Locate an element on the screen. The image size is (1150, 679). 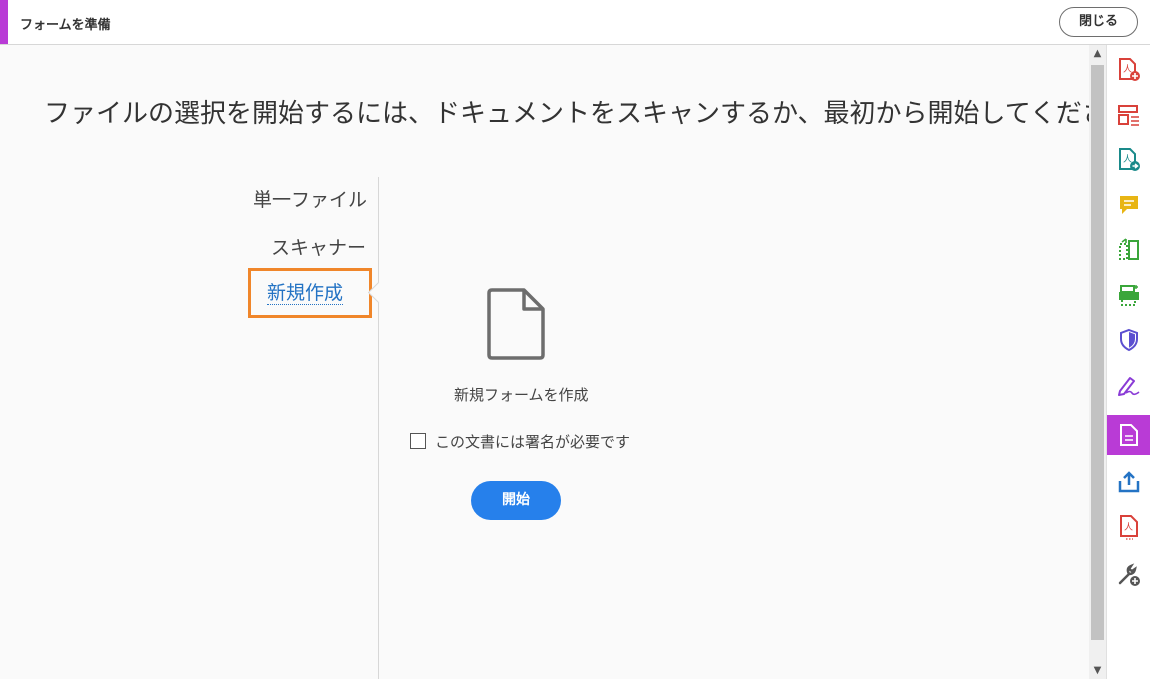
create-form-label: 新規フォームを作成 is located at coordinates (521, 395).